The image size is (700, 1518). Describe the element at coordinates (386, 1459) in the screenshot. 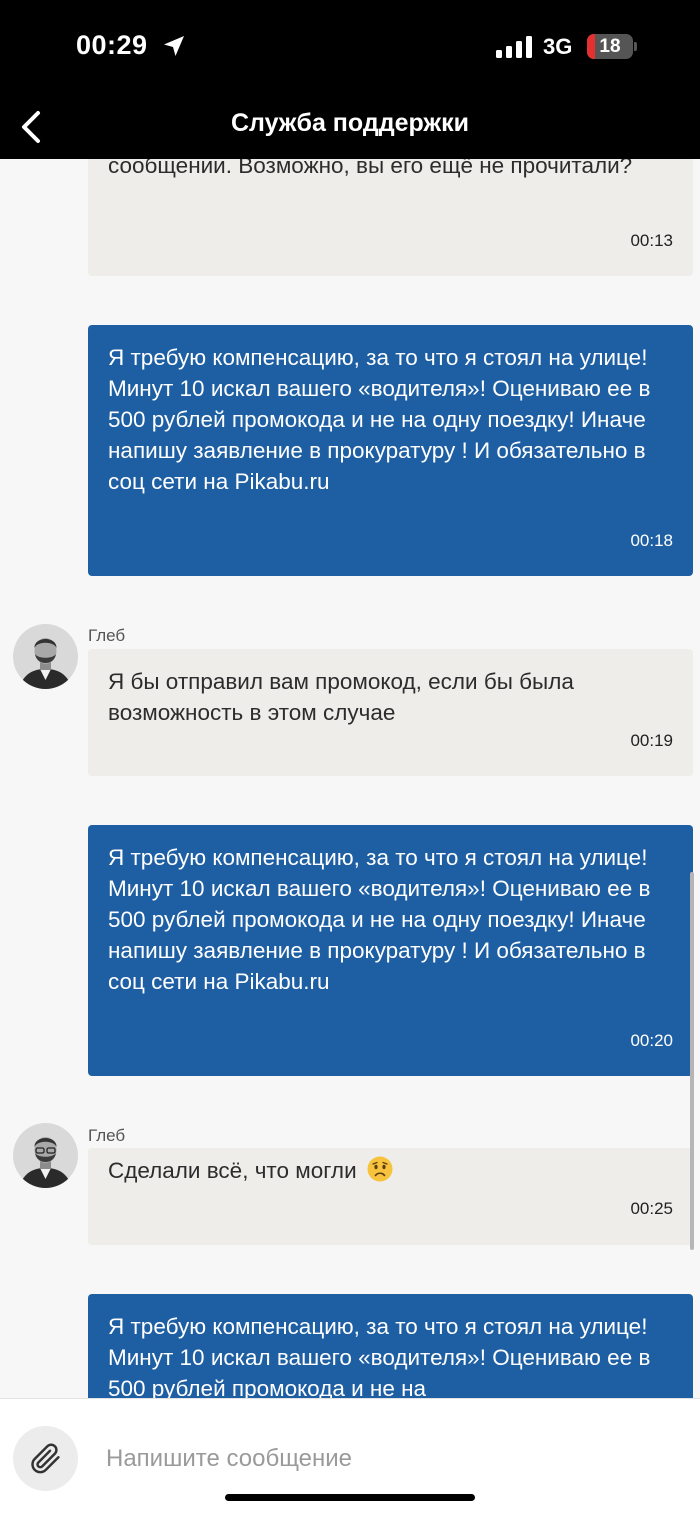

I see `message-input` at that location.